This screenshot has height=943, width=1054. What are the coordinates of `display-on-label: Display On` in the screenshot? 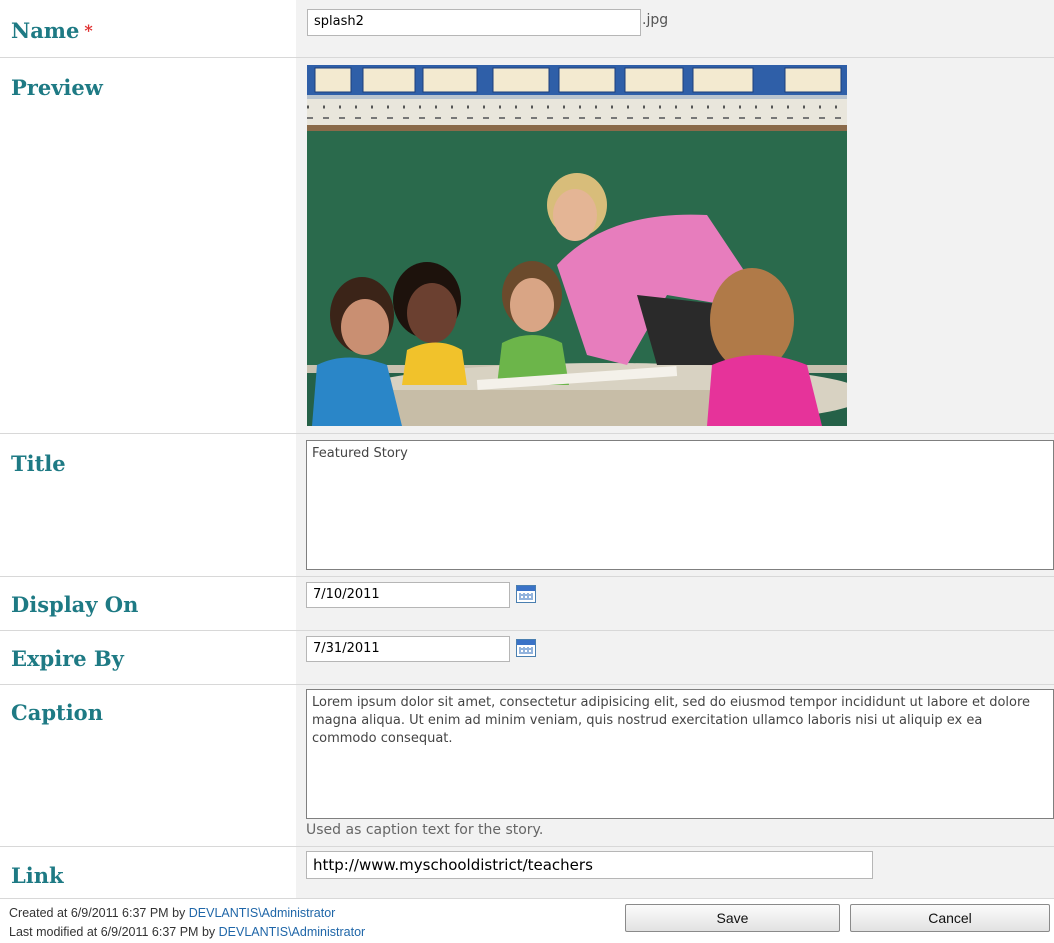 It's located at (75, 604).